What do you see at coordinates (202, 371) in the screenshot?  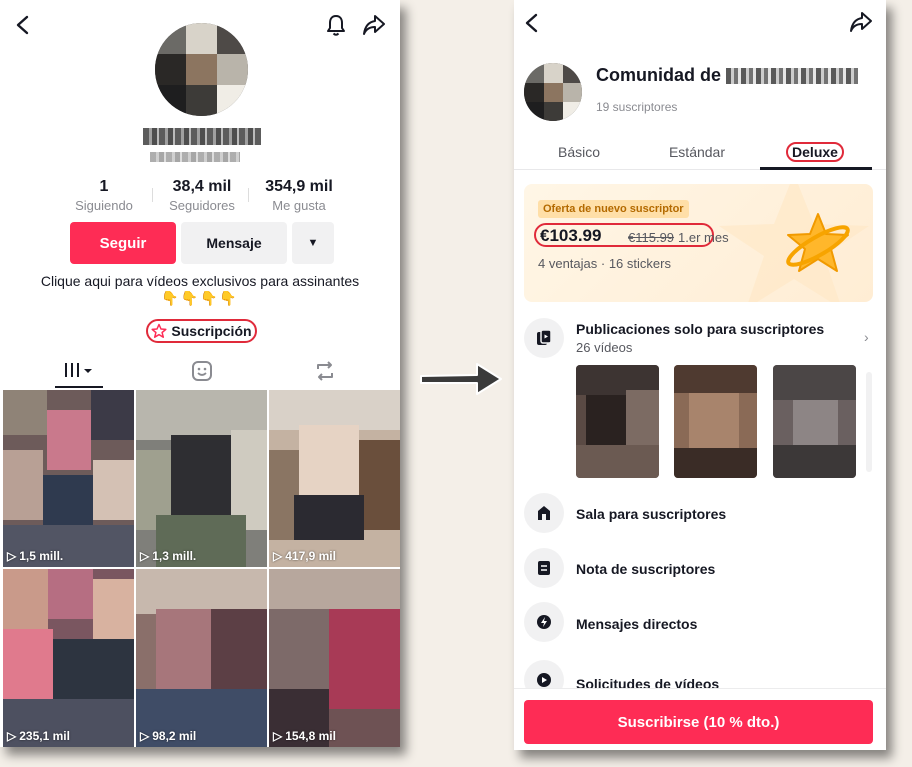 I see `tab-favorites` at bounding box center [202, 371].